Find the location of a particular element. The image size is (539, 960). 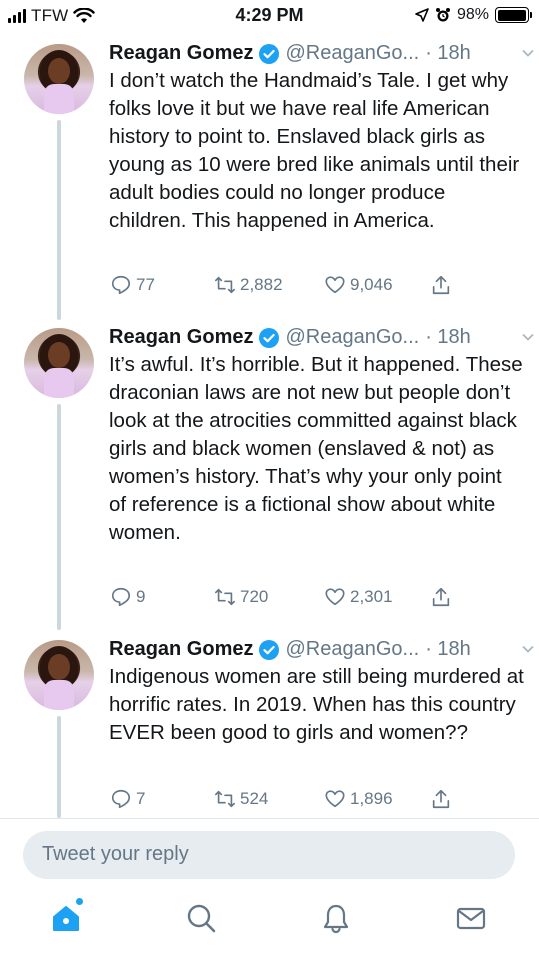

reply-count: 7 is located at coordinates (141, 798).